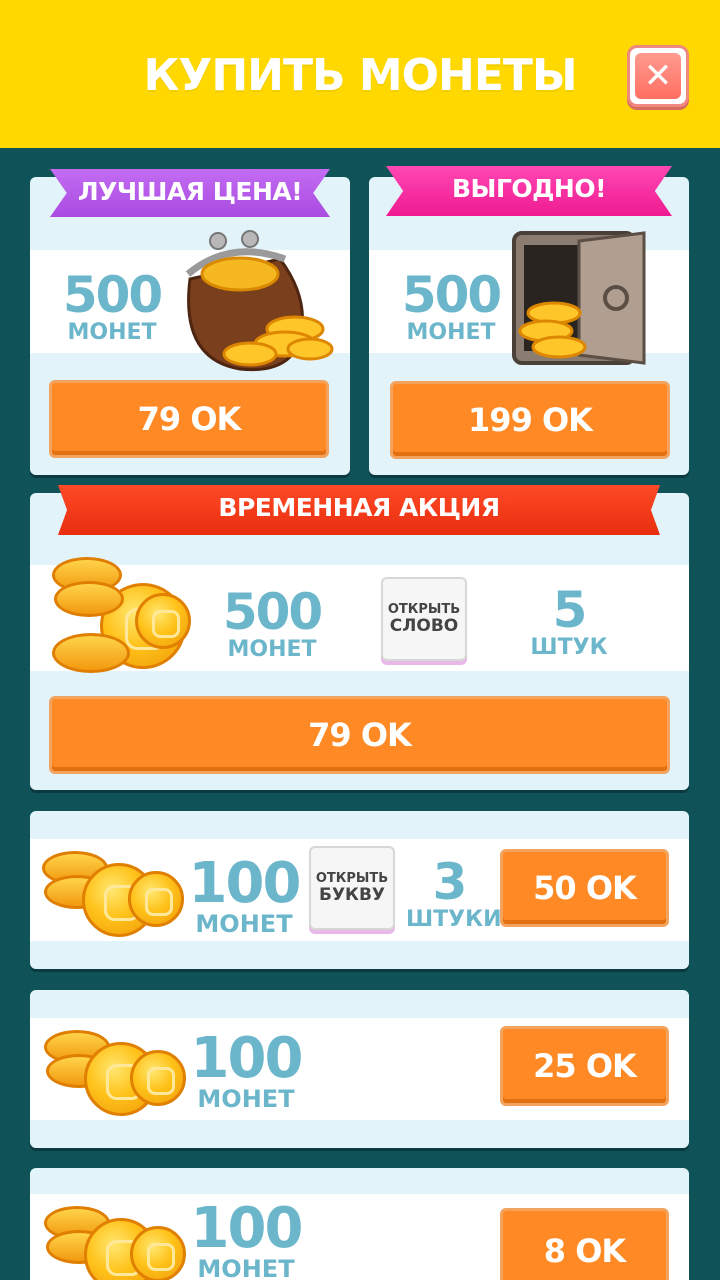 The image size is (720, 1280). Describe the element at coordinates (569, 647) in the screenshot. I see `booster-count-unit: ШТУК` at that location.